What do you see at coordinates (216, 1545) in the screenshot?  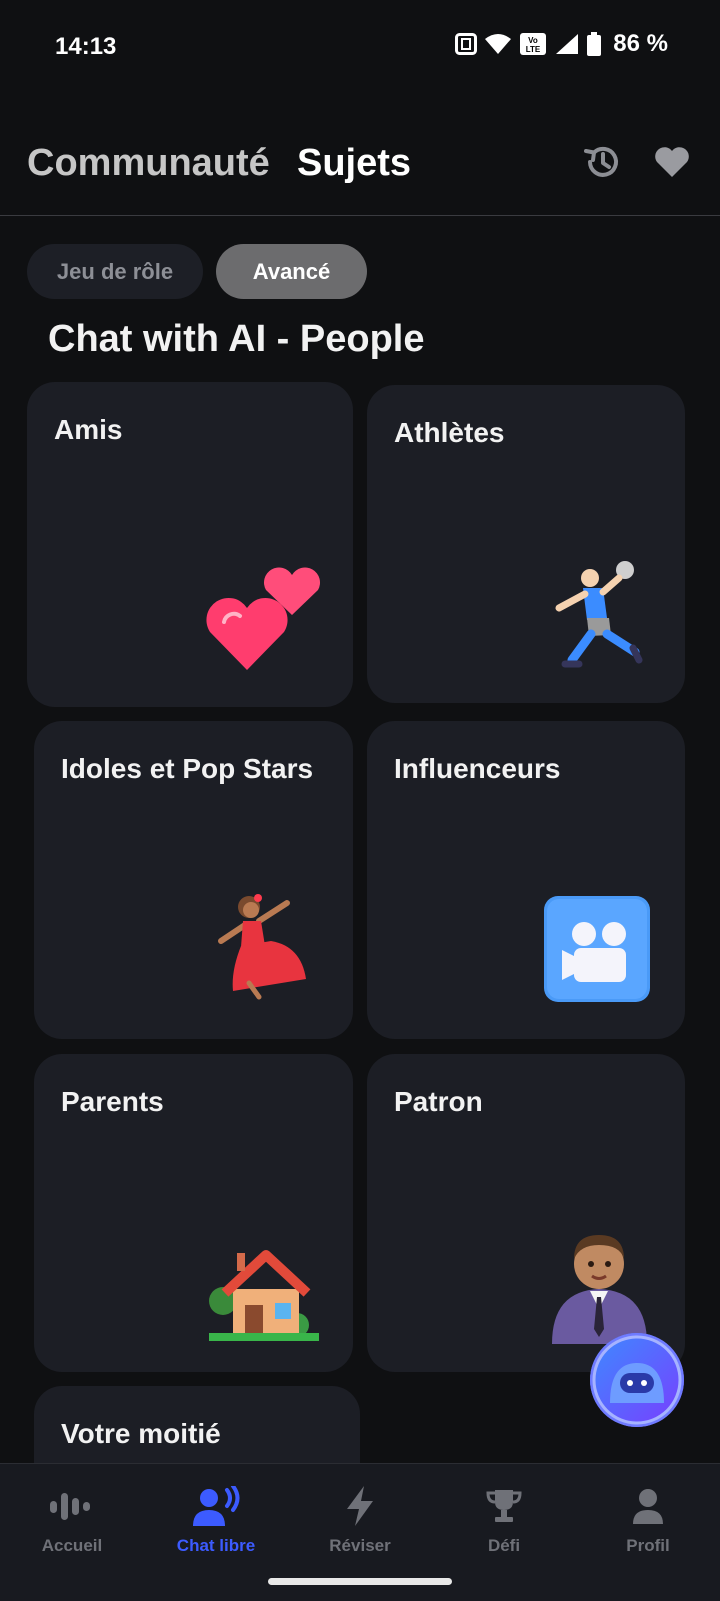 I see `nav-label: Chat libre` at bounding box center [216, 1545].